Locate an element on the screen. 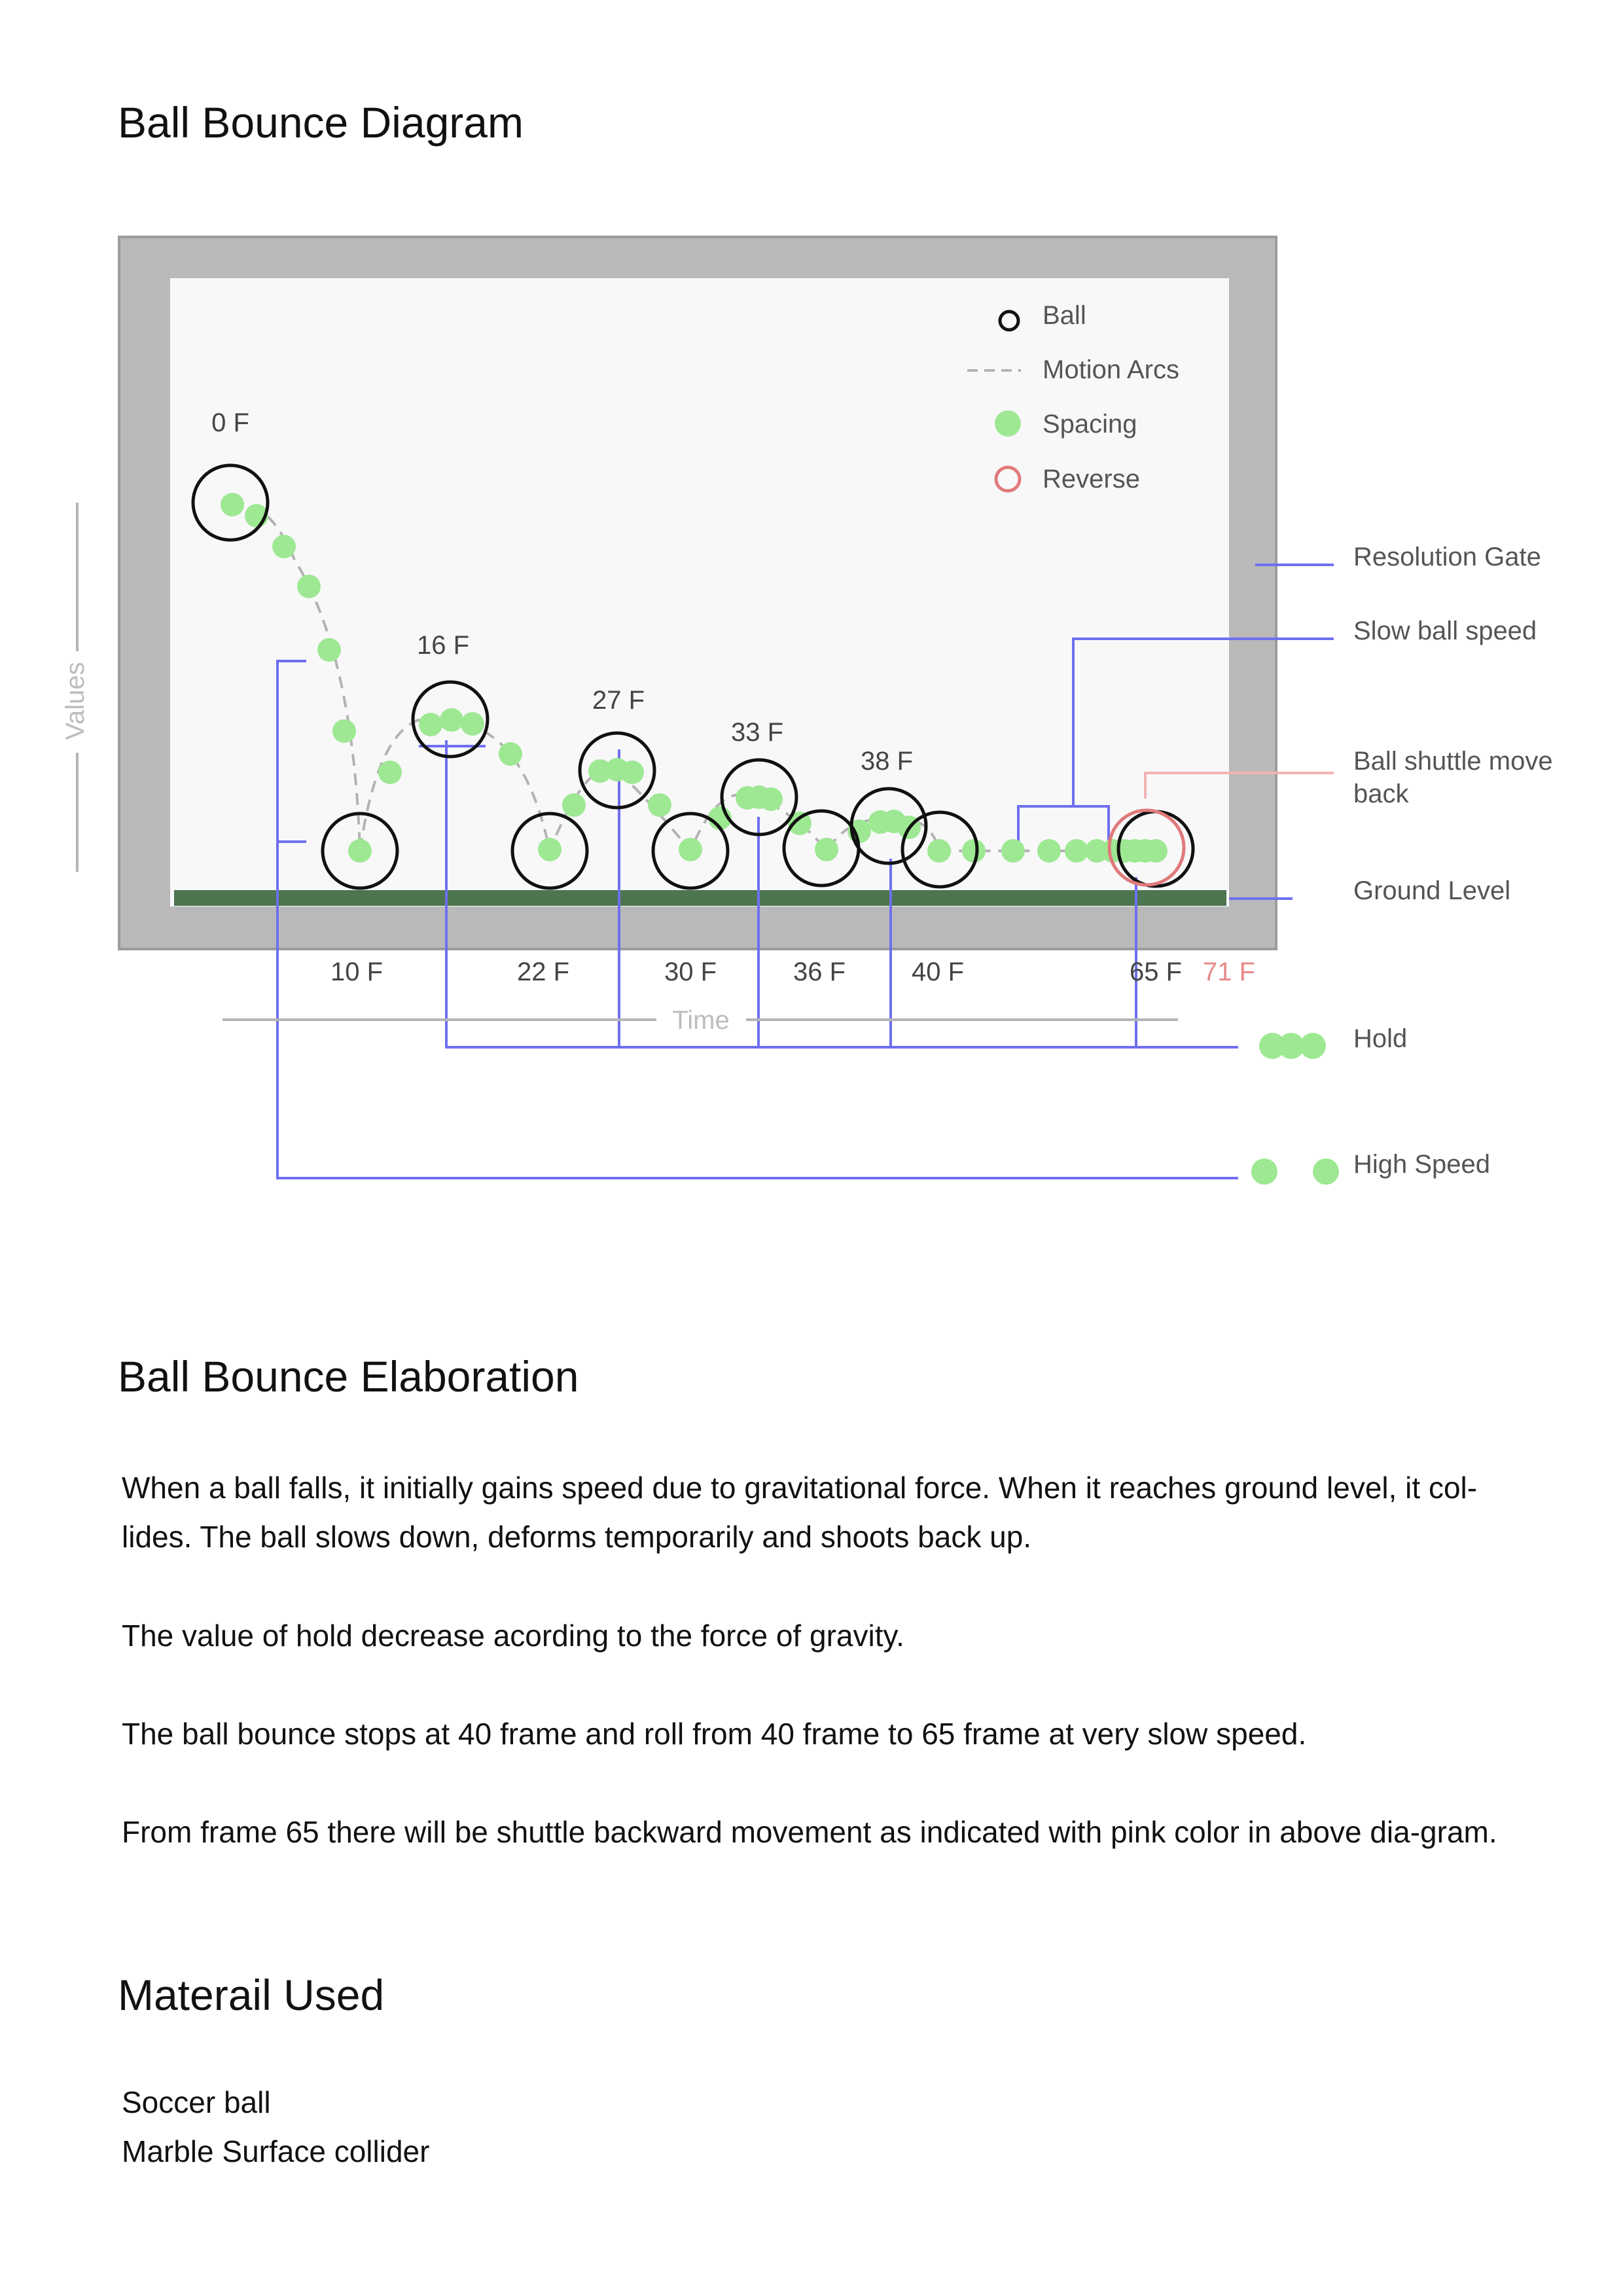  frame-label: 0 F is located at coordinates (230, 422).